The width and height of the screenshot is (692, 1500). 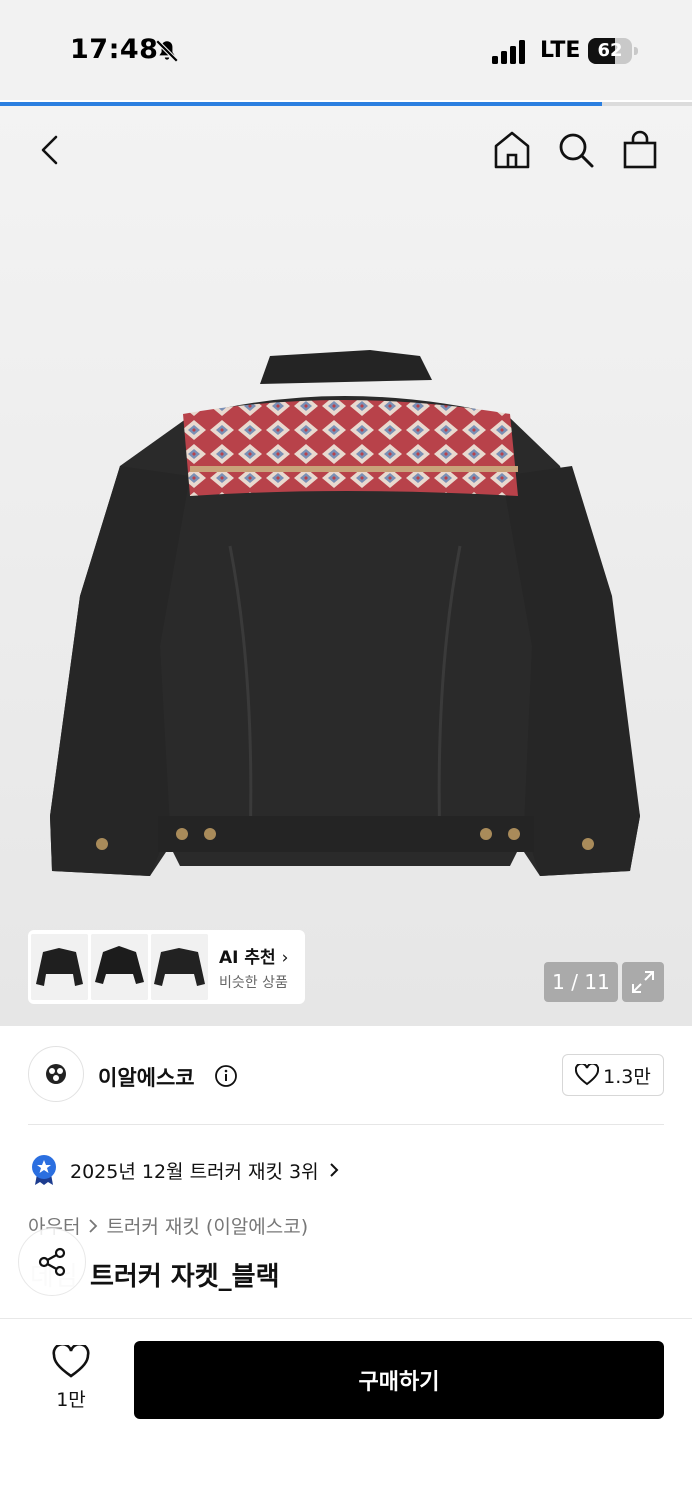 What do you see at coordinates (44, 1170) in the screenshot?
I see `ranking-badge-icon` at bounding box center [44, 1170].